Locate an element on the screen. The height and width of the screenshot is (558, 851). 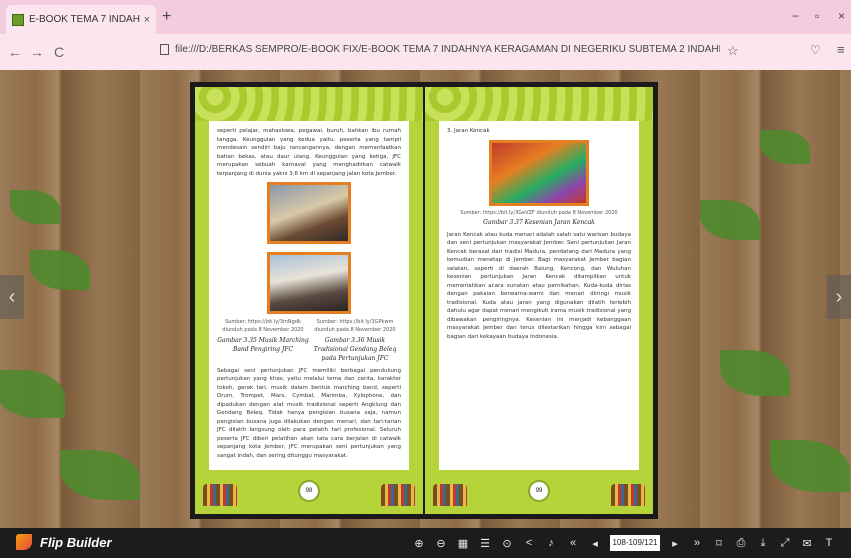
bookmark-icon: ⌑ is located at coordinates (719, 543).